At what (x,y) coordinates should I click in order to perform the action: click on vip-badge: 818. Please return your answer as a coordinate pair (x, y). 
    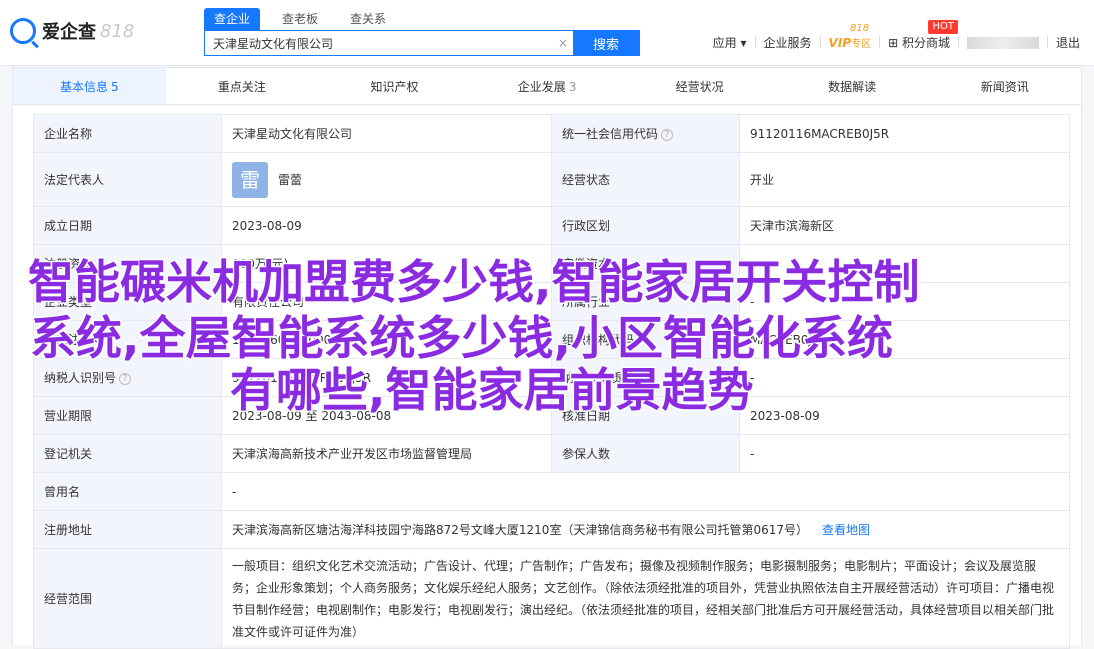
    Looking at the image, I should click on (859, 28).